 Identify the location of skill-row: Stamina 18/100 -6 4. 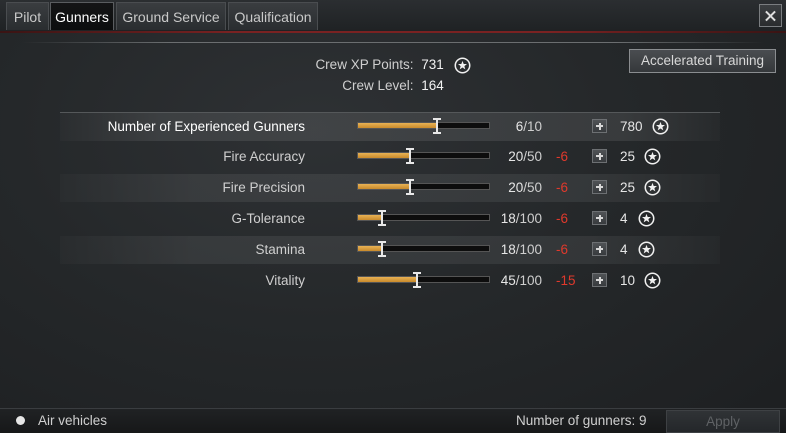
(390, 250).